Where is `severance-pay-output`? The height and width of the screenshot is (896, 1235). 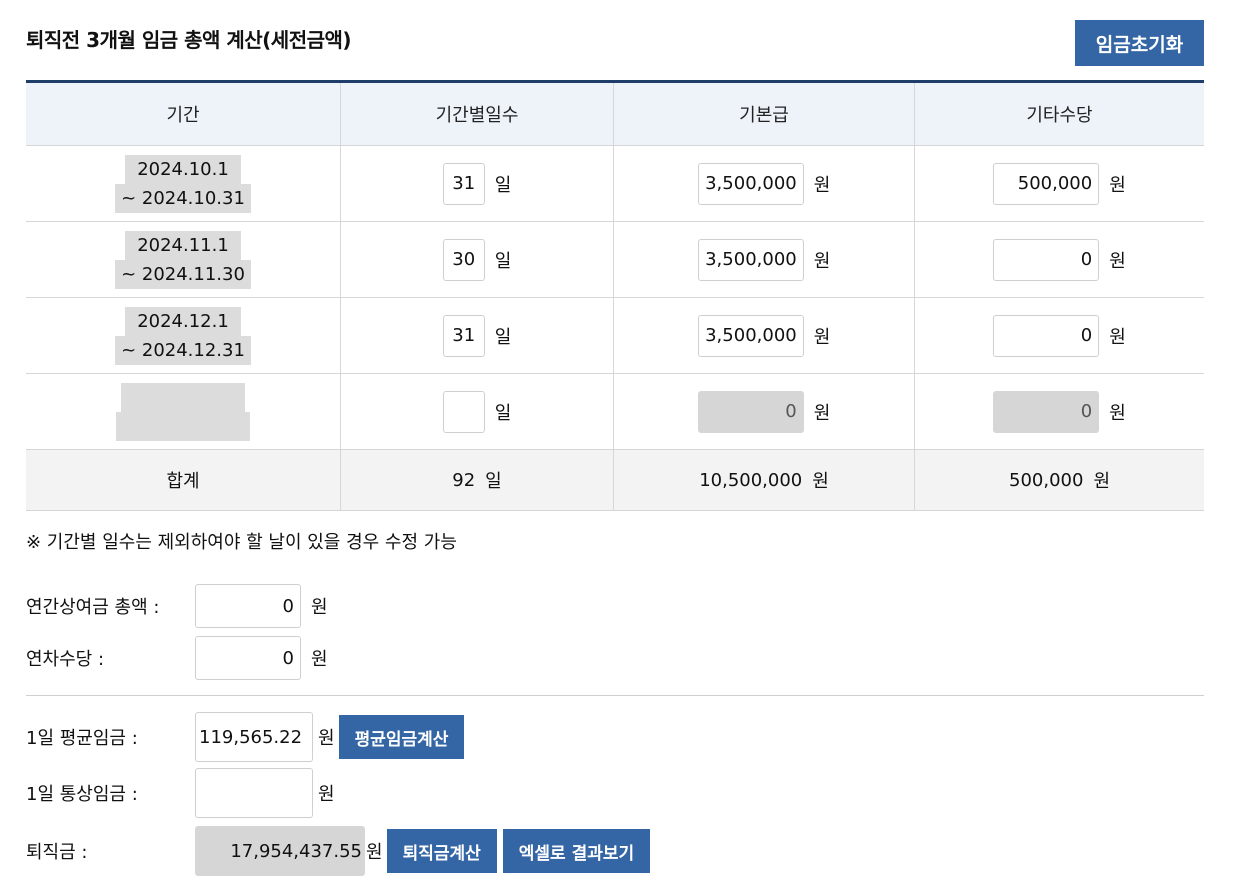
severance-pay-output is located at coordinates (280, 851).